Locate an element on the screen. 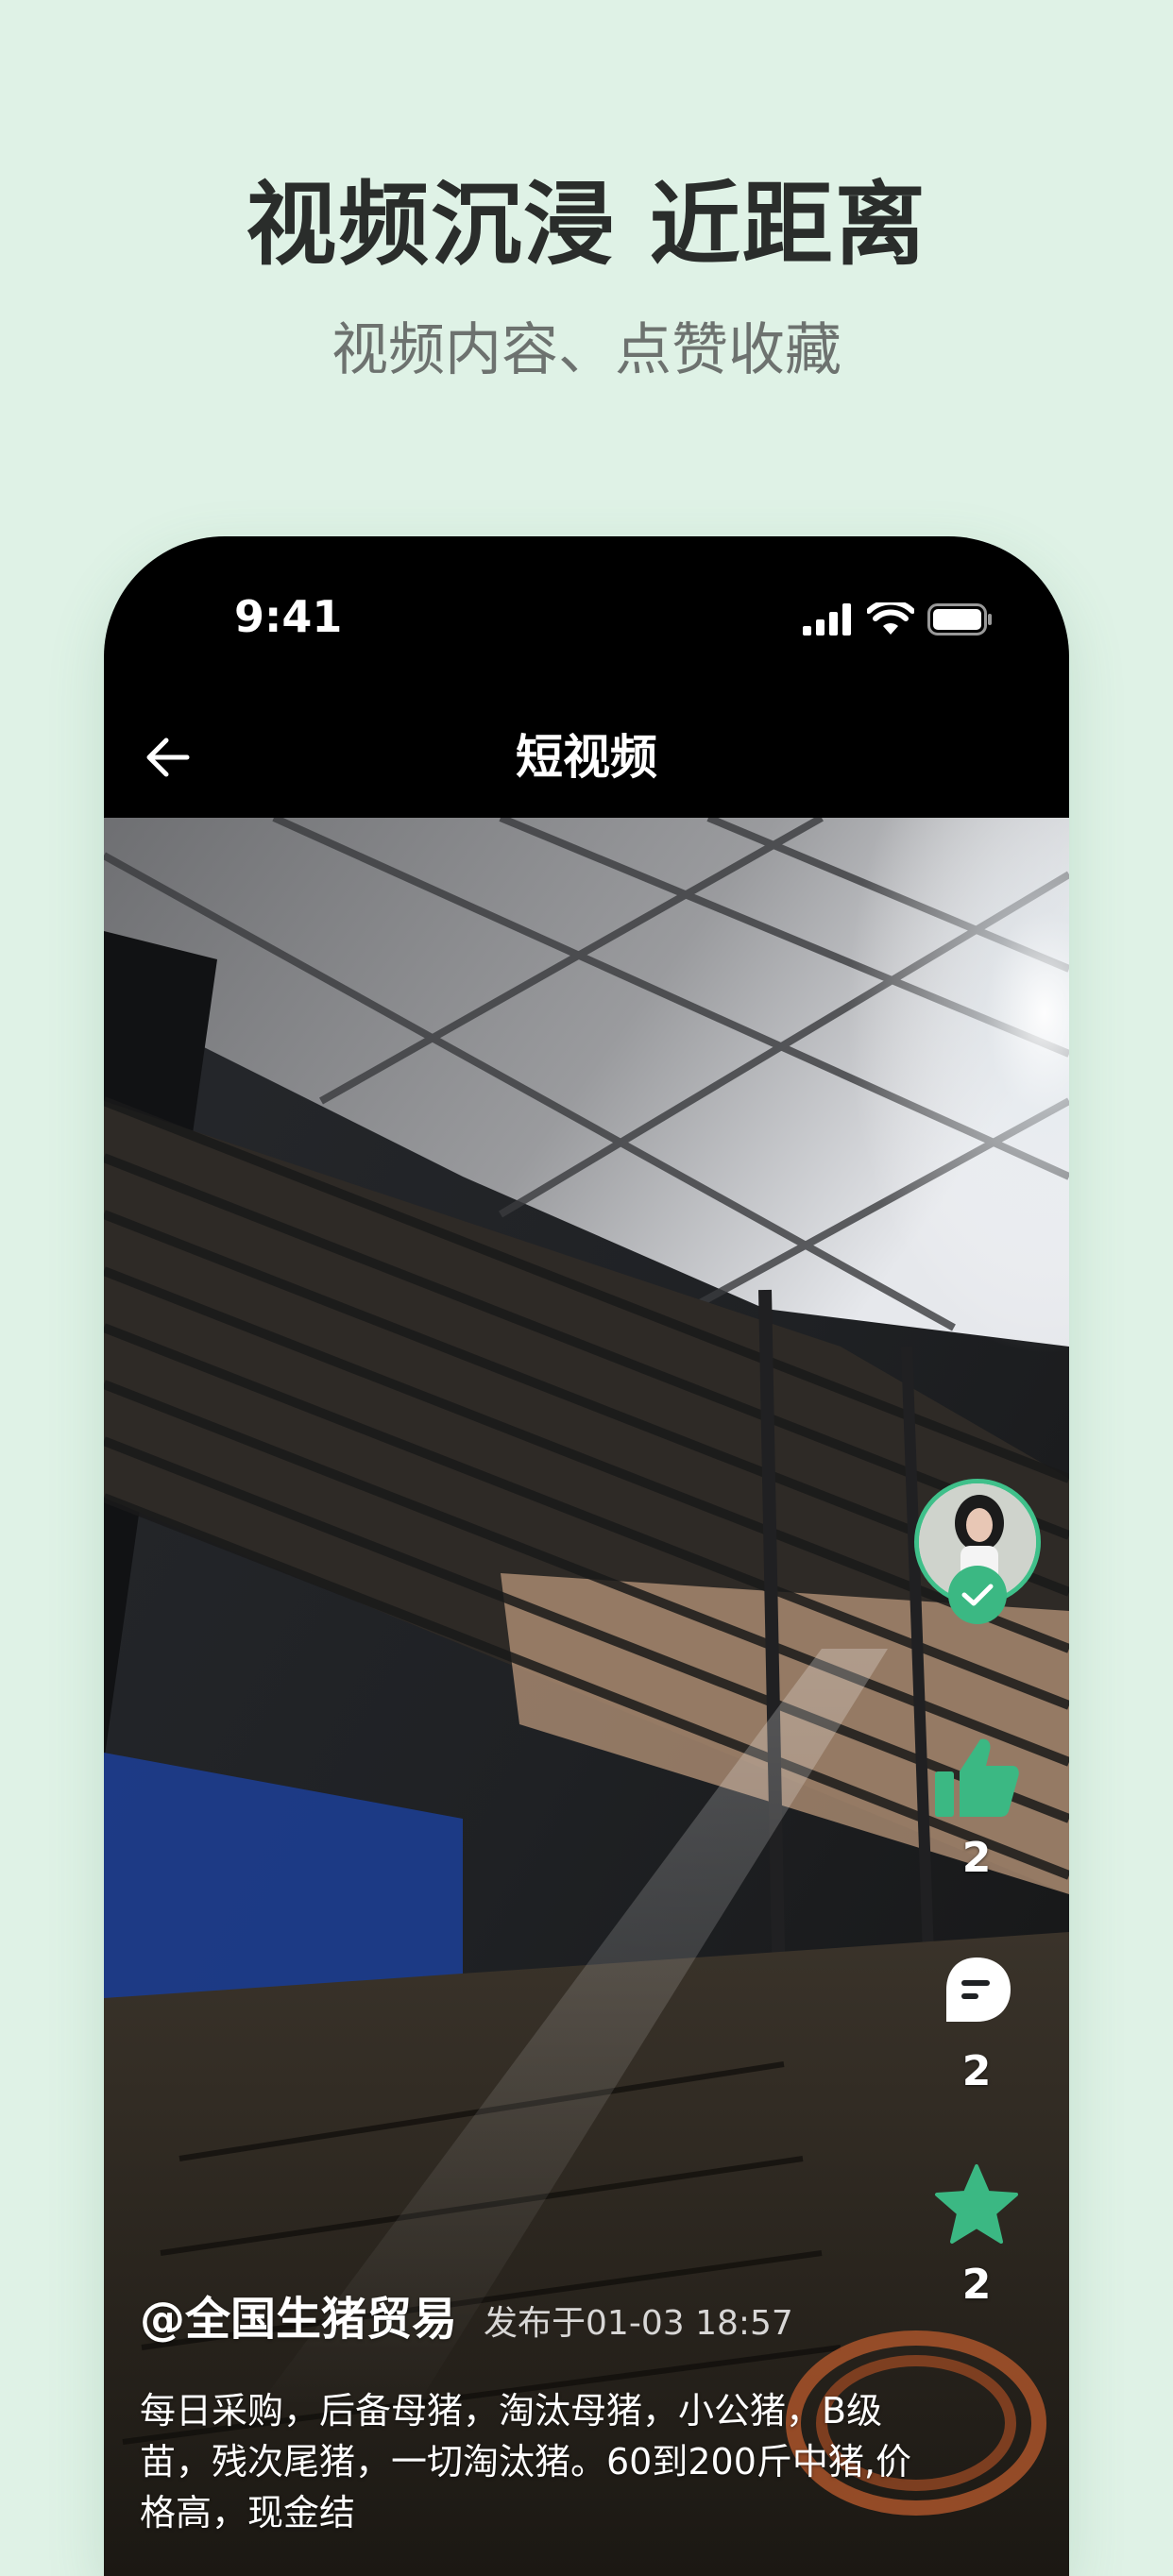 This screenshot has width=1173, height=2576. follow-badge is located at coordinates (977, 1595).